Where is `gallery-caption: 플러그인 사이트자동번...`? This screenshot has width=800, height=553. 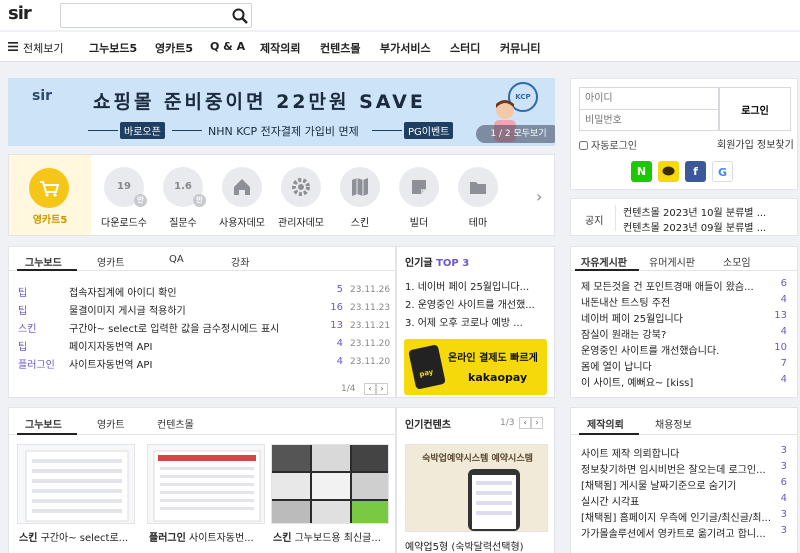 gallery-caption: 플러그인 사이트자동번... is located at coordinates (208, 536).